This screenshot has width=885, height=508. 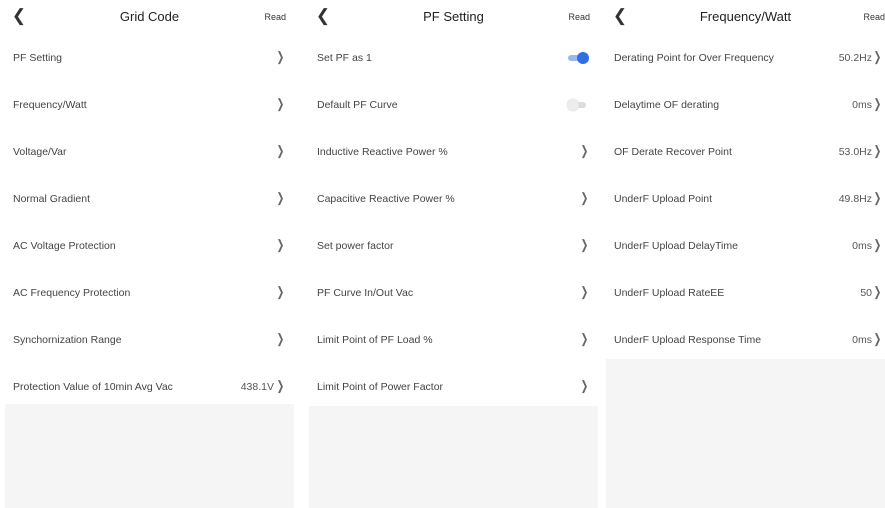 I want to click on row-label: Set PF as 1, so click(x=344, y=58).